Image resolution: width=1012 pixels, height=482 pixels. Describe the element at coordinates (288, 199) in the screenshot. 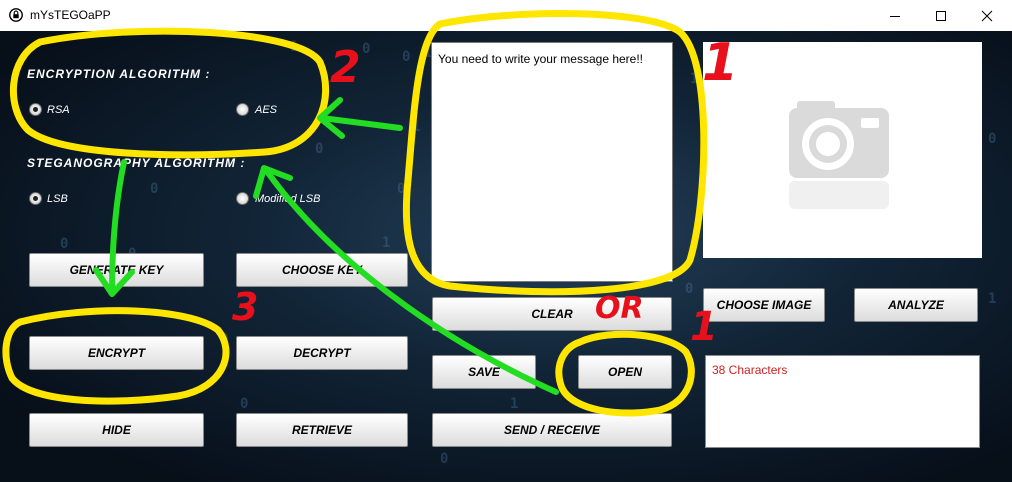

I see `modified-lsb-radio-label: Modified LSB` at that location.